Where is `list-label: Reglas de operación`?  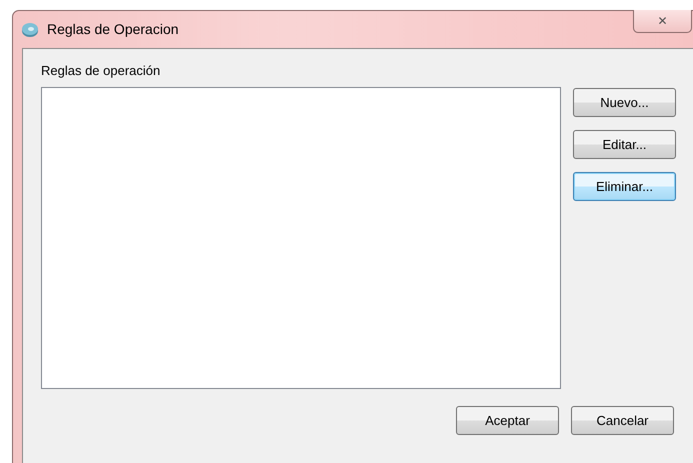 list-label: Reglas de operación is located at coordinates (101, 71).